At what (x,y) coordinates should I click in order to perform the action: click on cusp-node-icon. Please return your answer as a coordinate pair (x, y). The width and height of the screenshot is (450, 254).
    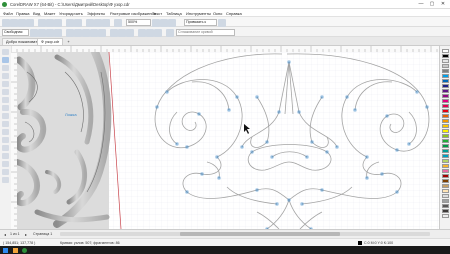
    Looking at the image, I should click on (86, 32).